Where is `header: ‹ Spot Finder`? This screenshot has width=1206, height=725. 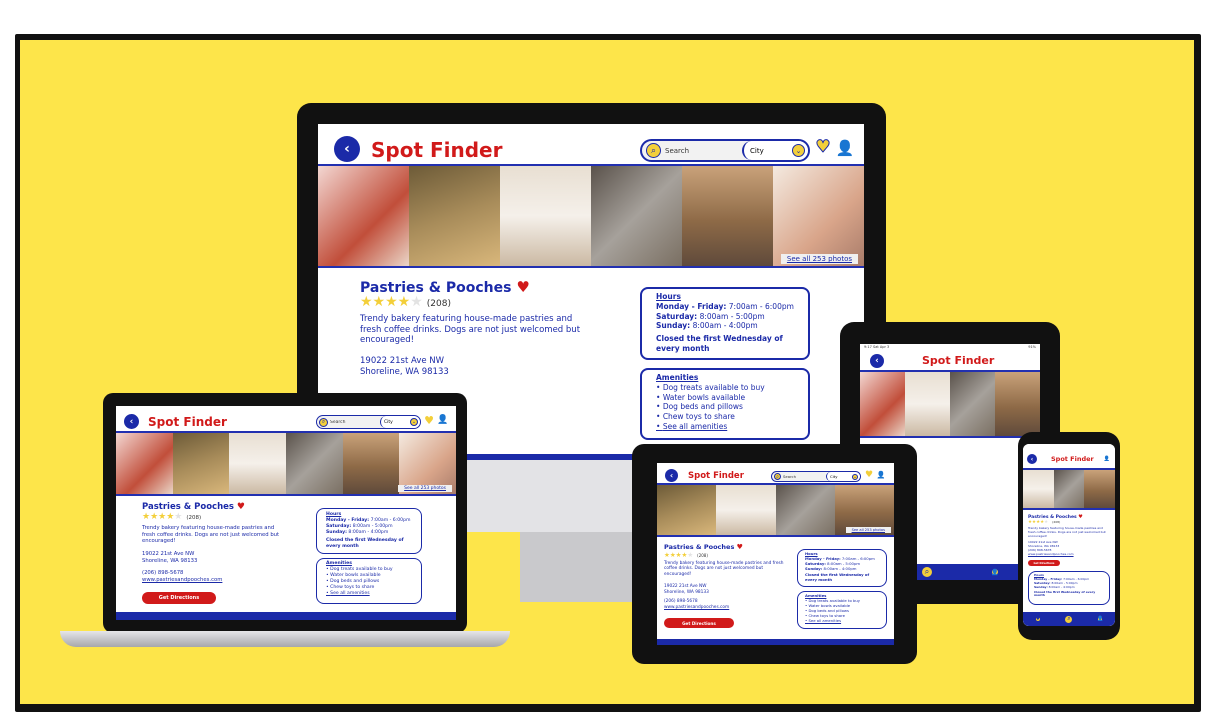 header: ‹ Spot Finder is located at coordinates (950, 361).